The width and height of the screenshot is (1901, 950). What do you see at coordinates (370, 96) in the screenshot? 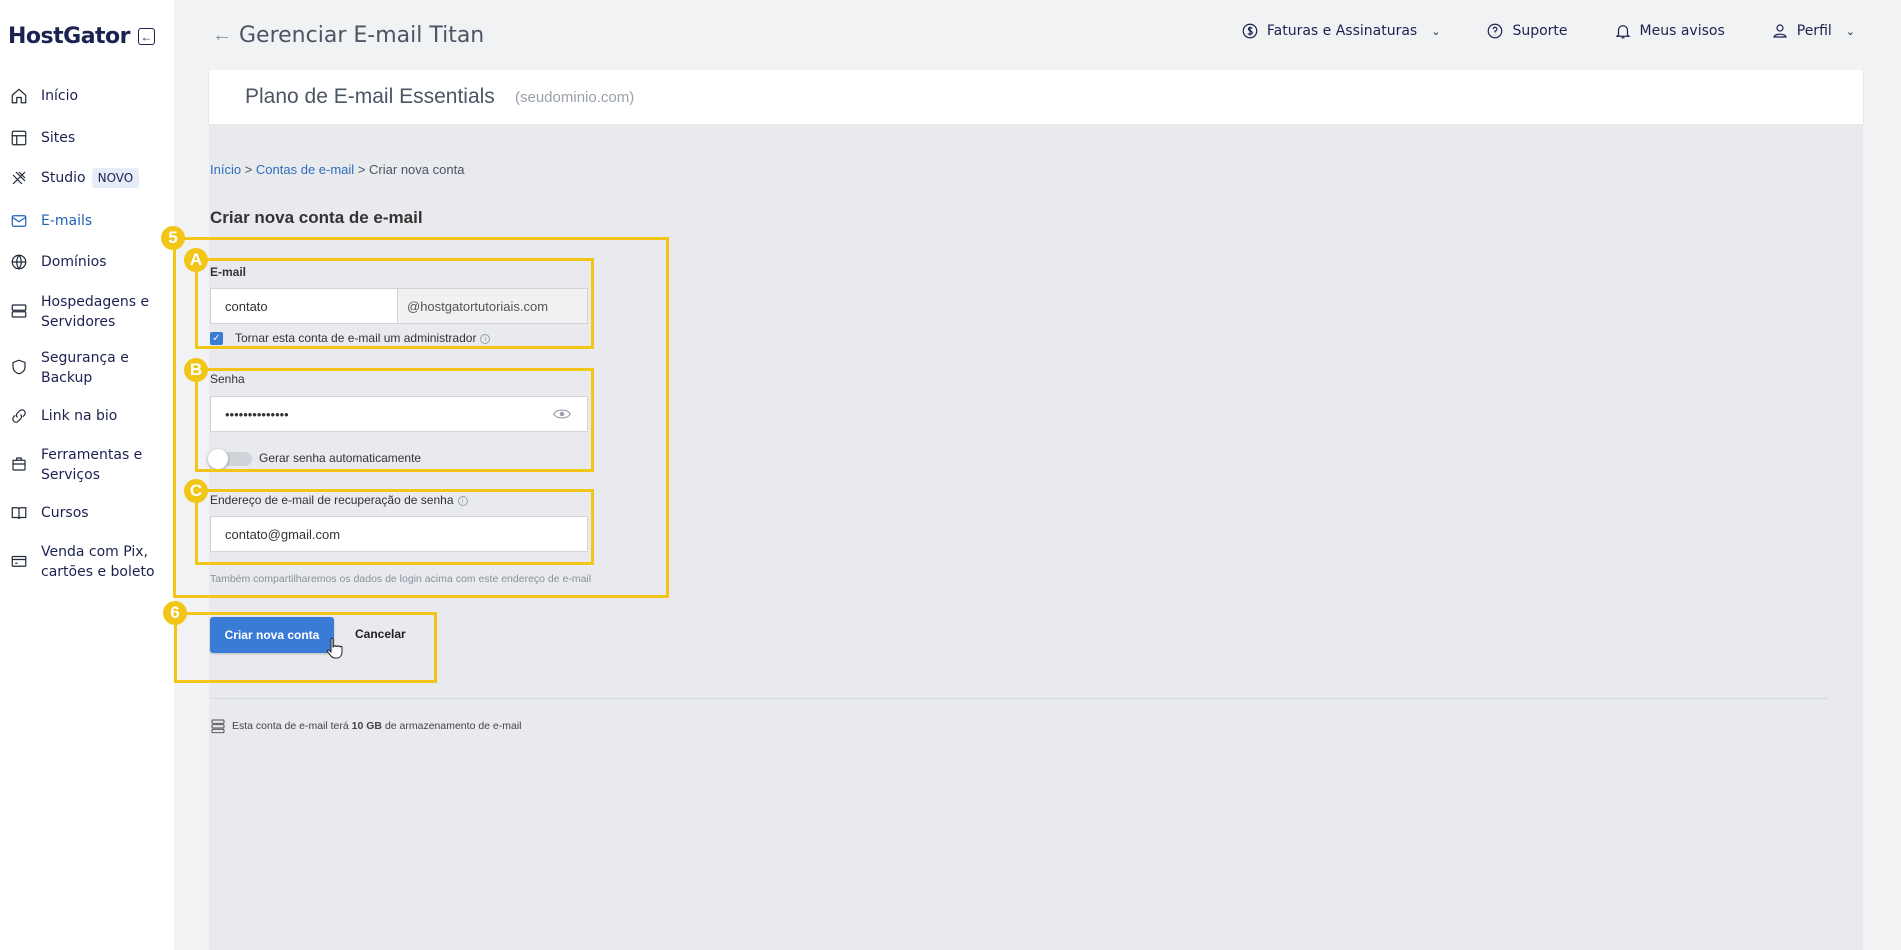
I see `plan-name: Plano de E-mail Essentials` at bounding box center [370, 96].